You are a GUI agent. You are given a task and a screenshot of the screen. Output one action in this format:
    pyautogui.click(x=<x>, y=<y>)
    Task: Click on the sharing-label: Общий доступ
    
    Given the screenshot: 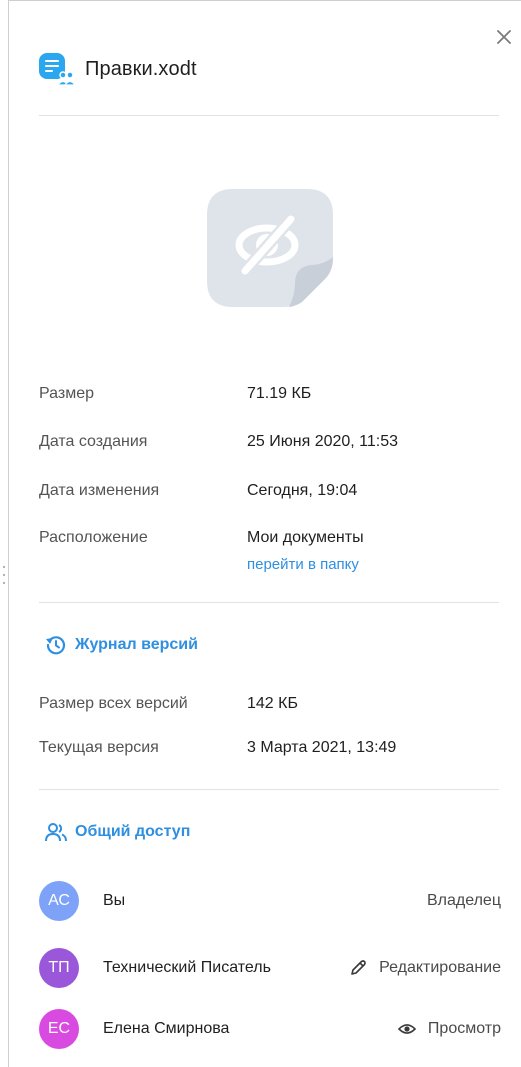 What is the action you would take?
    pyautogui.click(x=133, y=831)
    